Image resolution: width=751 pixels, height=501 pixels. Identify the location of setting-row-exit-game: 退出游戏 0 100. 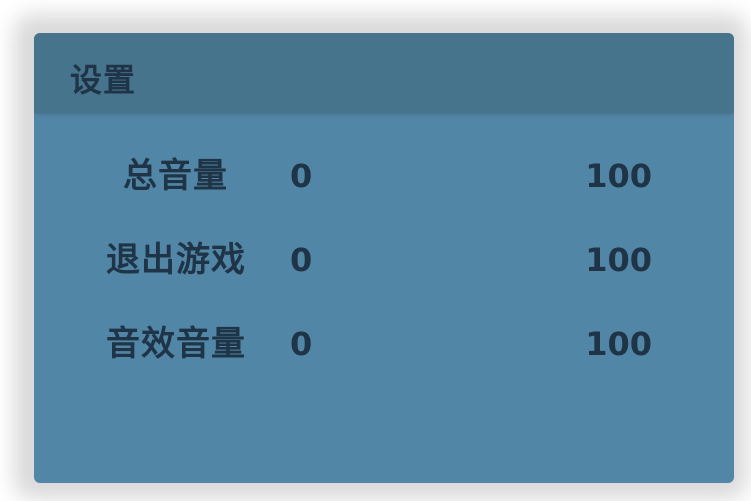
(384, 260).